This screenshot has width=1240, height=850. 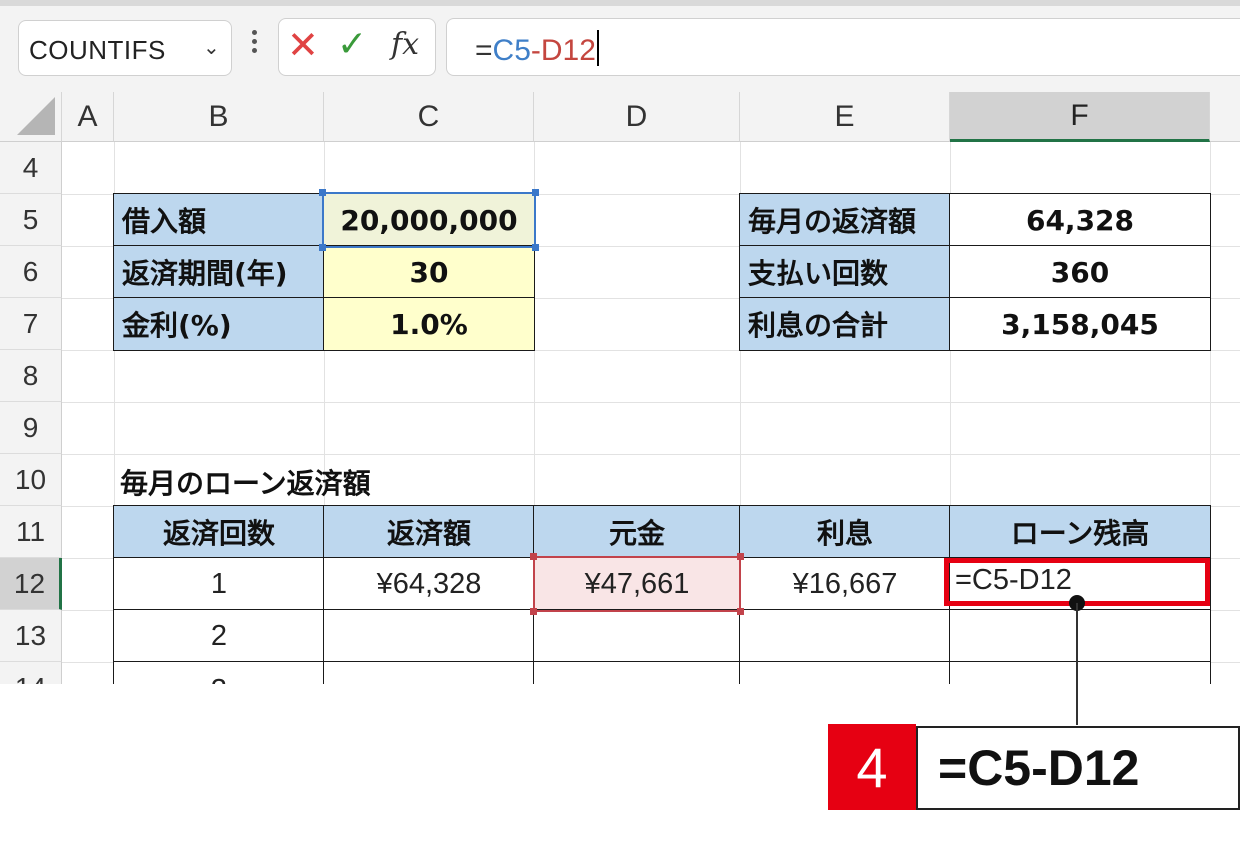 I want to click on cell-e11: 利息, so click(x=845, y=532).